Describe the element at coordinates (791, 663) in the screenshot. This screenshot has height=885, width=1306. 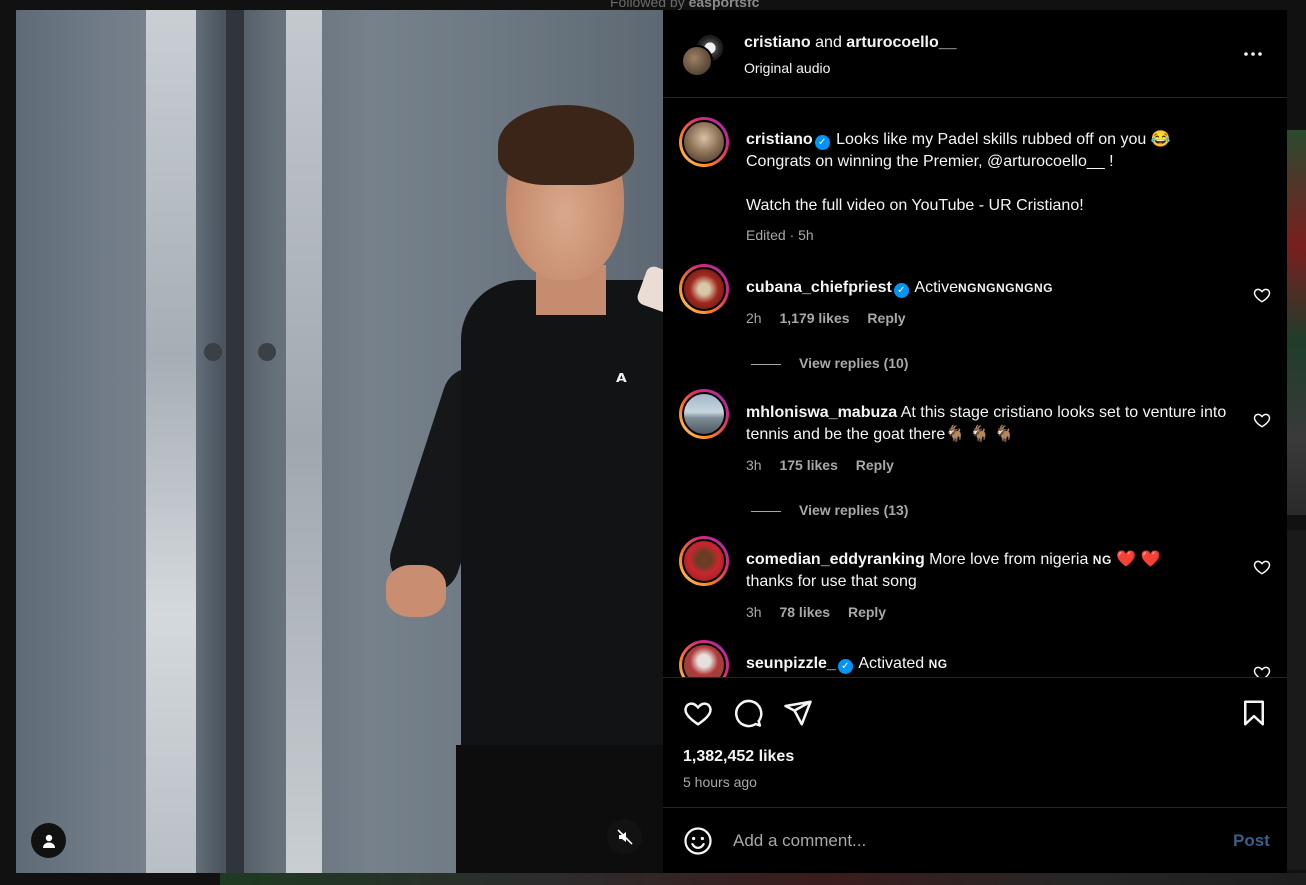
I see `comment-username: seunpizzle_` at that location.